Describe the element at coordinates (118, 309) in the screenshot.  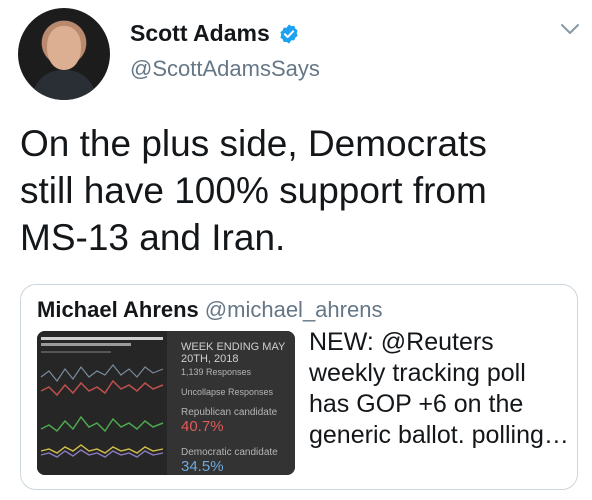
I see `quoted-author-name: Michael Ahrens` at that location.